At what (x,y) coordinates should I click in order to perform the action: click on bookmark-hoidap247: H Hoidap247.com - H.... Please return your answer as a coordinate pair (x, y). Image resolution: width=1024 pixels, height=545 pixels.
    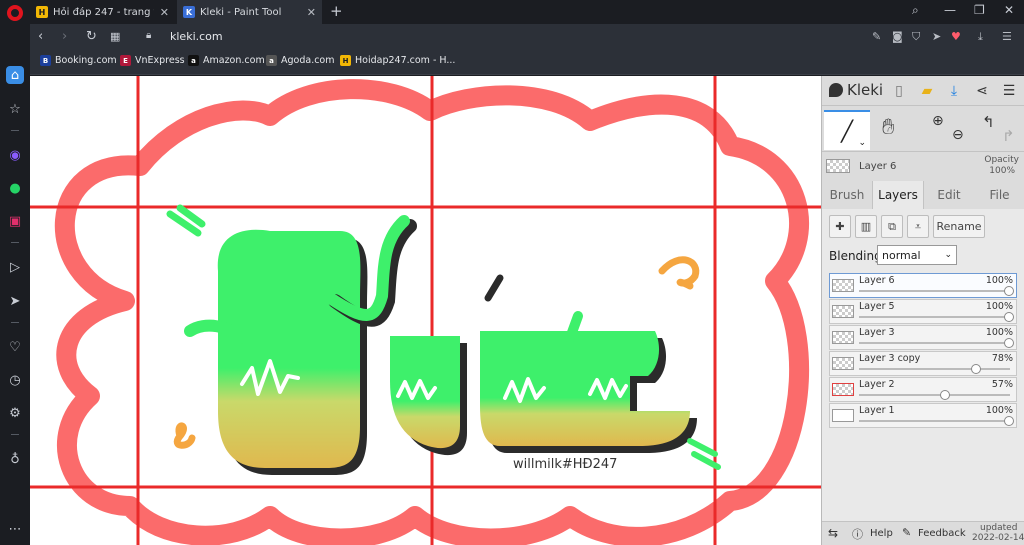
    Looking at the image, I should click on (397, 60).